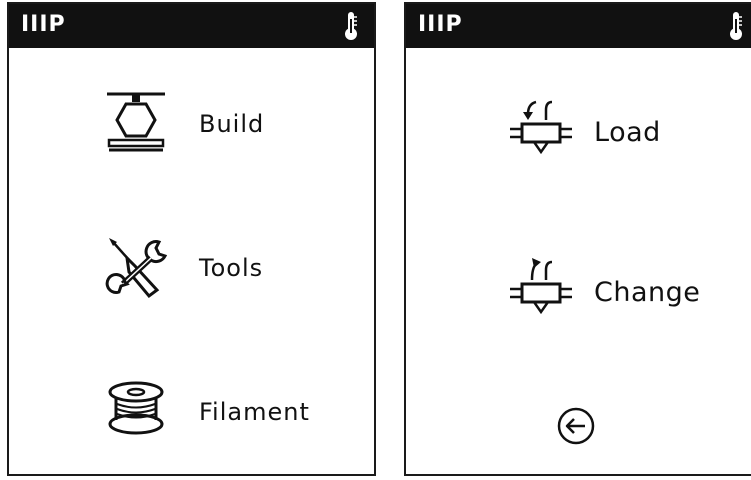 Image resolution: width=751 pixels, height=480 pixels. Describe the element at coordinates (232, 124) in the screenshot. I see `build-label: Build` at that location.